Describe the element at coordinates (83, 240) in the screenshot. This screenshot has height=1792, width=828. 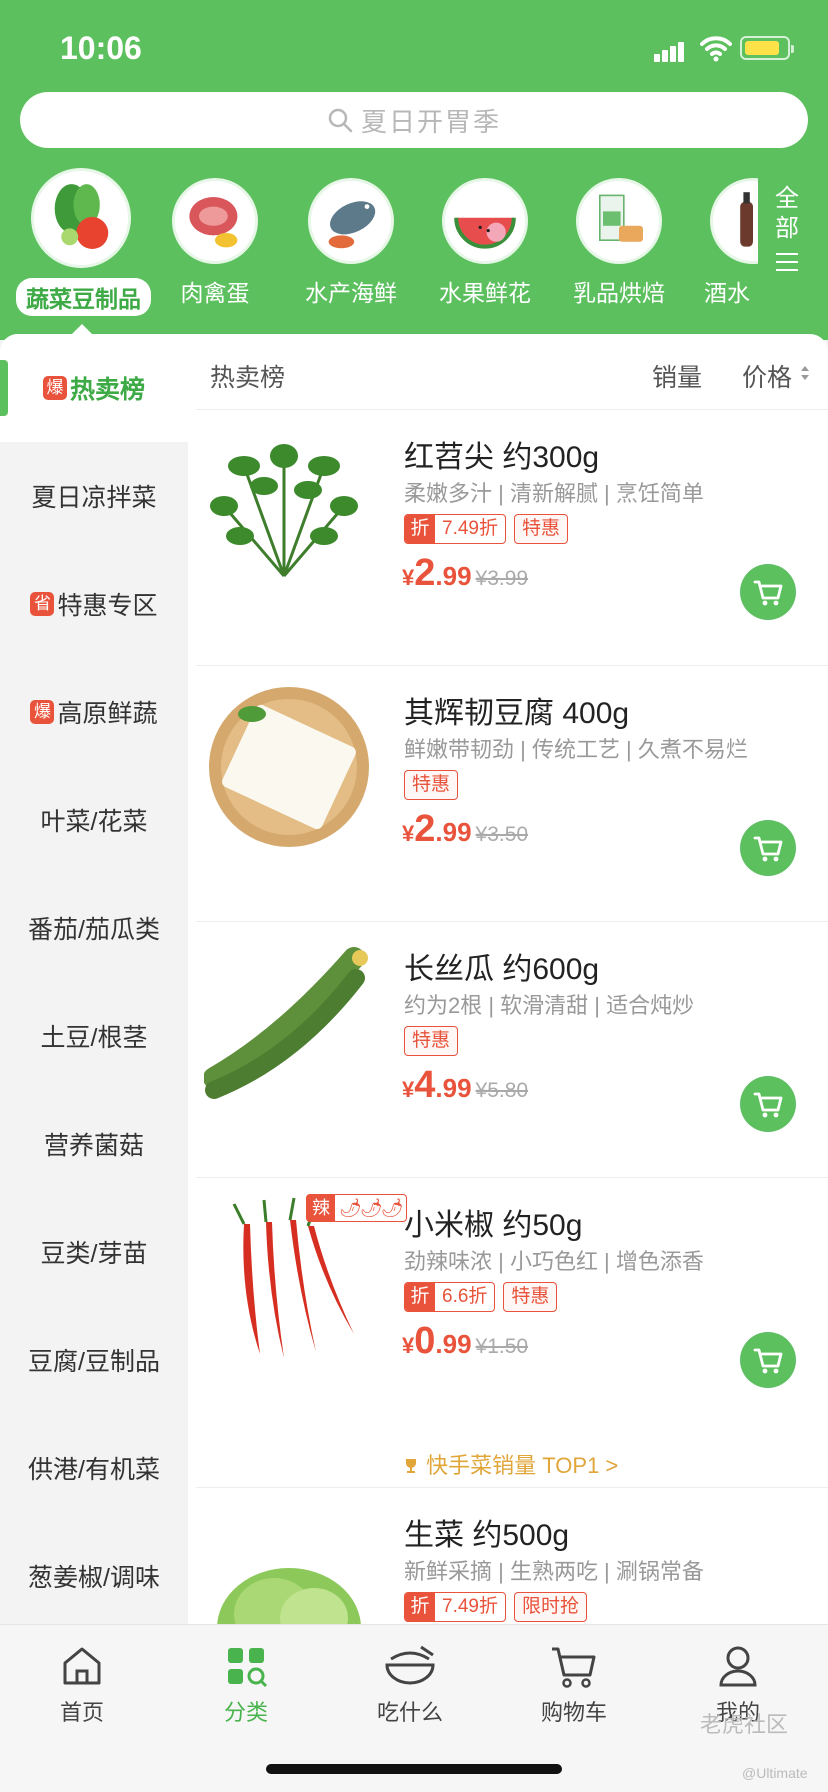
I see `category-vegetables: 蔬菜豆制品` at that location.